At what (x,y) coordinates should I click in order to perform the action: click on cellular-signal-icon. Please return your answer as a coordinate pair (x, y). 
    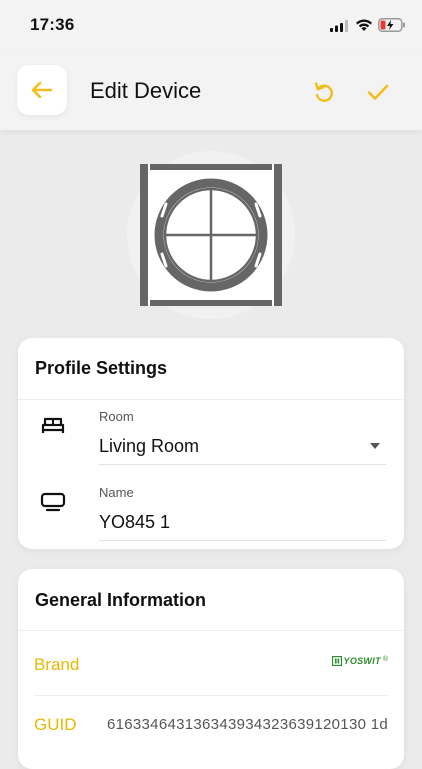
    Looking at the image, I should click on (339, 26).